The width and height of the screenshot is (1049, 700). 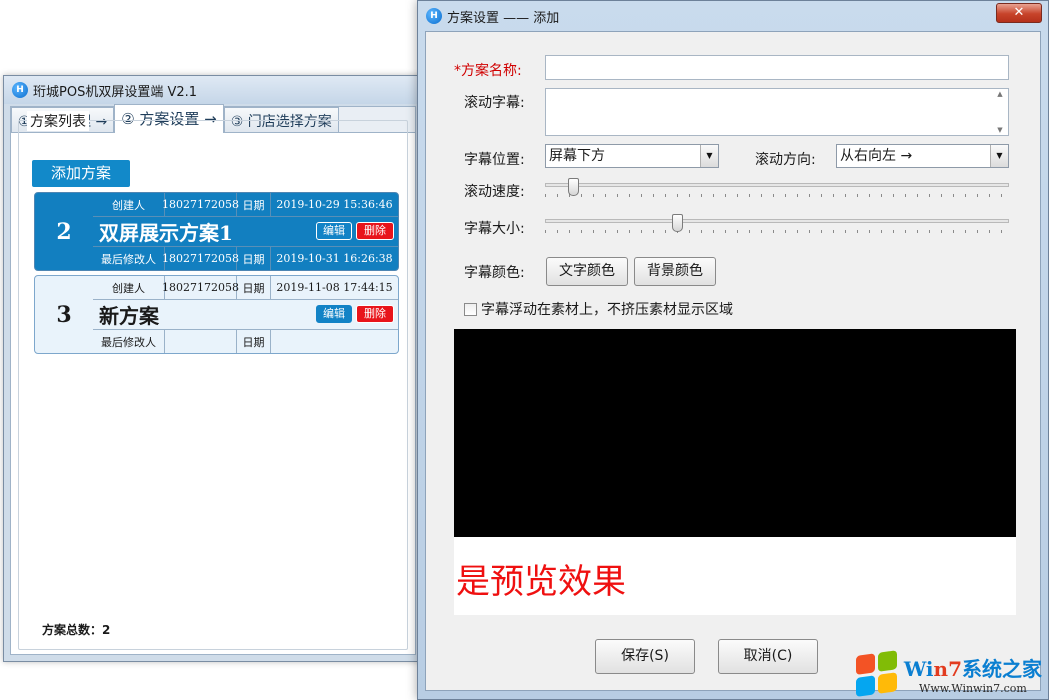 I want to click on float-checkbox, so click(x=470, y=309).